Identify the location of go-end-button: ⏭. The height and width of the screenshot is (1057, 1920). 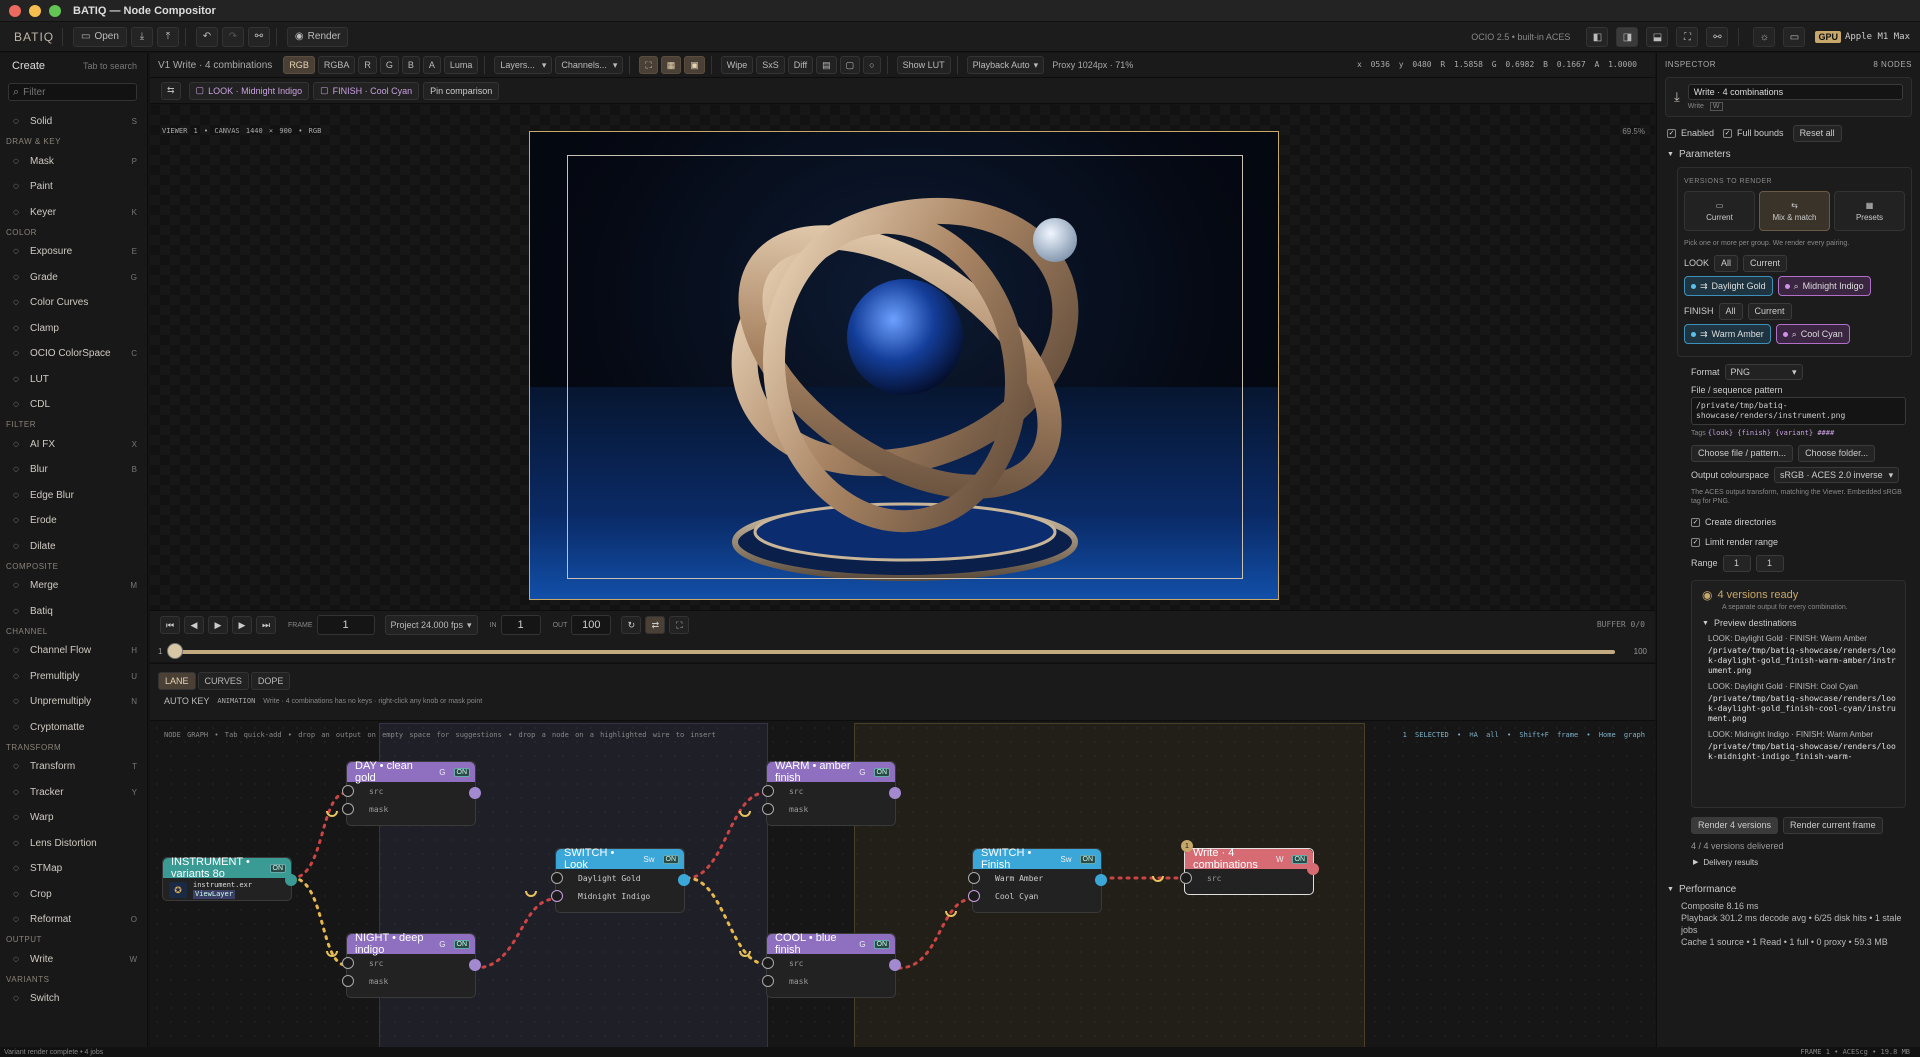
(266, 625).